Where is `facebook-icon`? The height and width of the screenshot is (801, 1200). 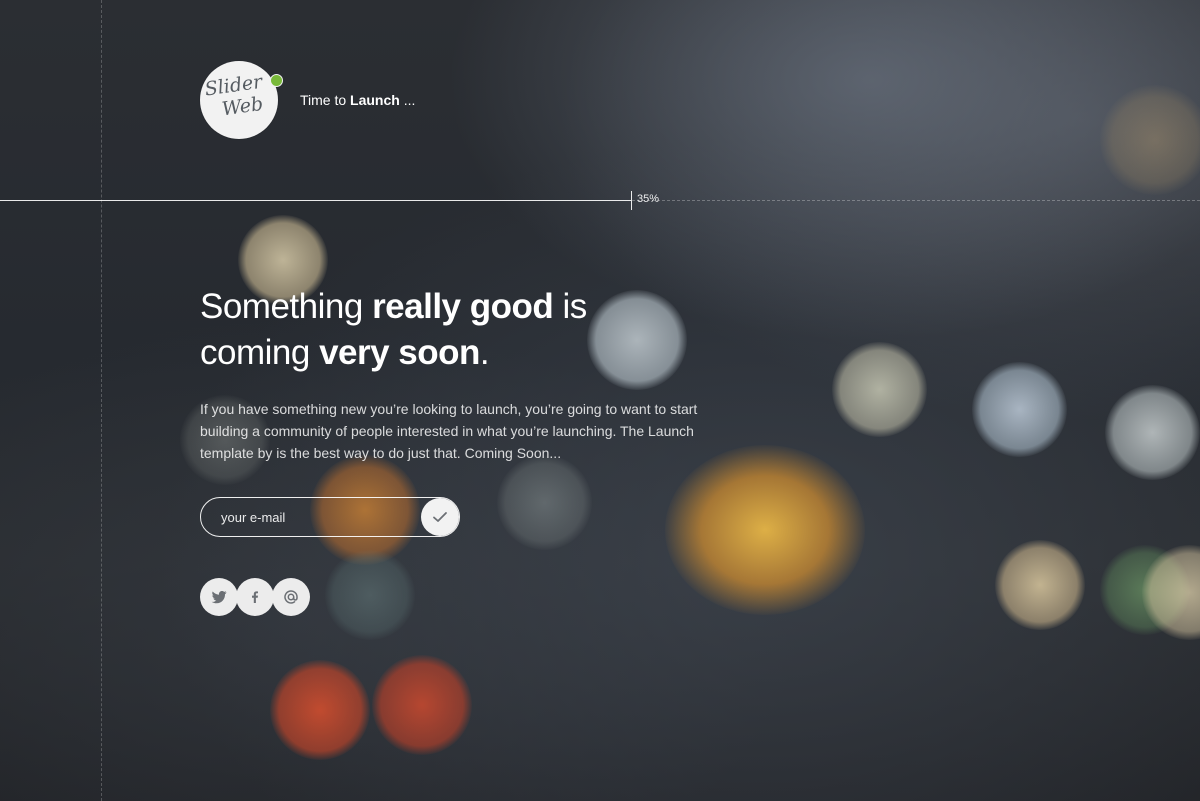
facebook-icon is located at coordinates (255, 597).